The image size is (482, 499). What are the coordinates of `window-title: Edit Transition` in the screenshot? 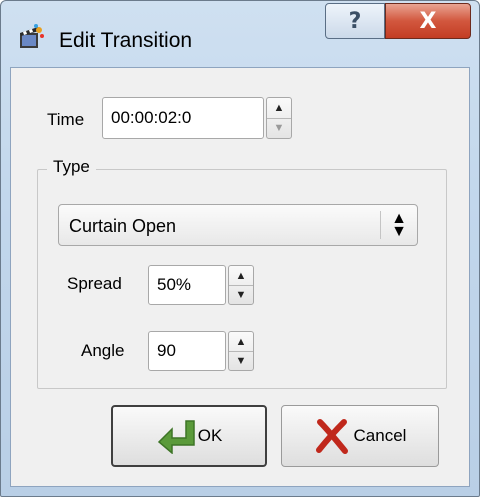 It's located at (126, 40).